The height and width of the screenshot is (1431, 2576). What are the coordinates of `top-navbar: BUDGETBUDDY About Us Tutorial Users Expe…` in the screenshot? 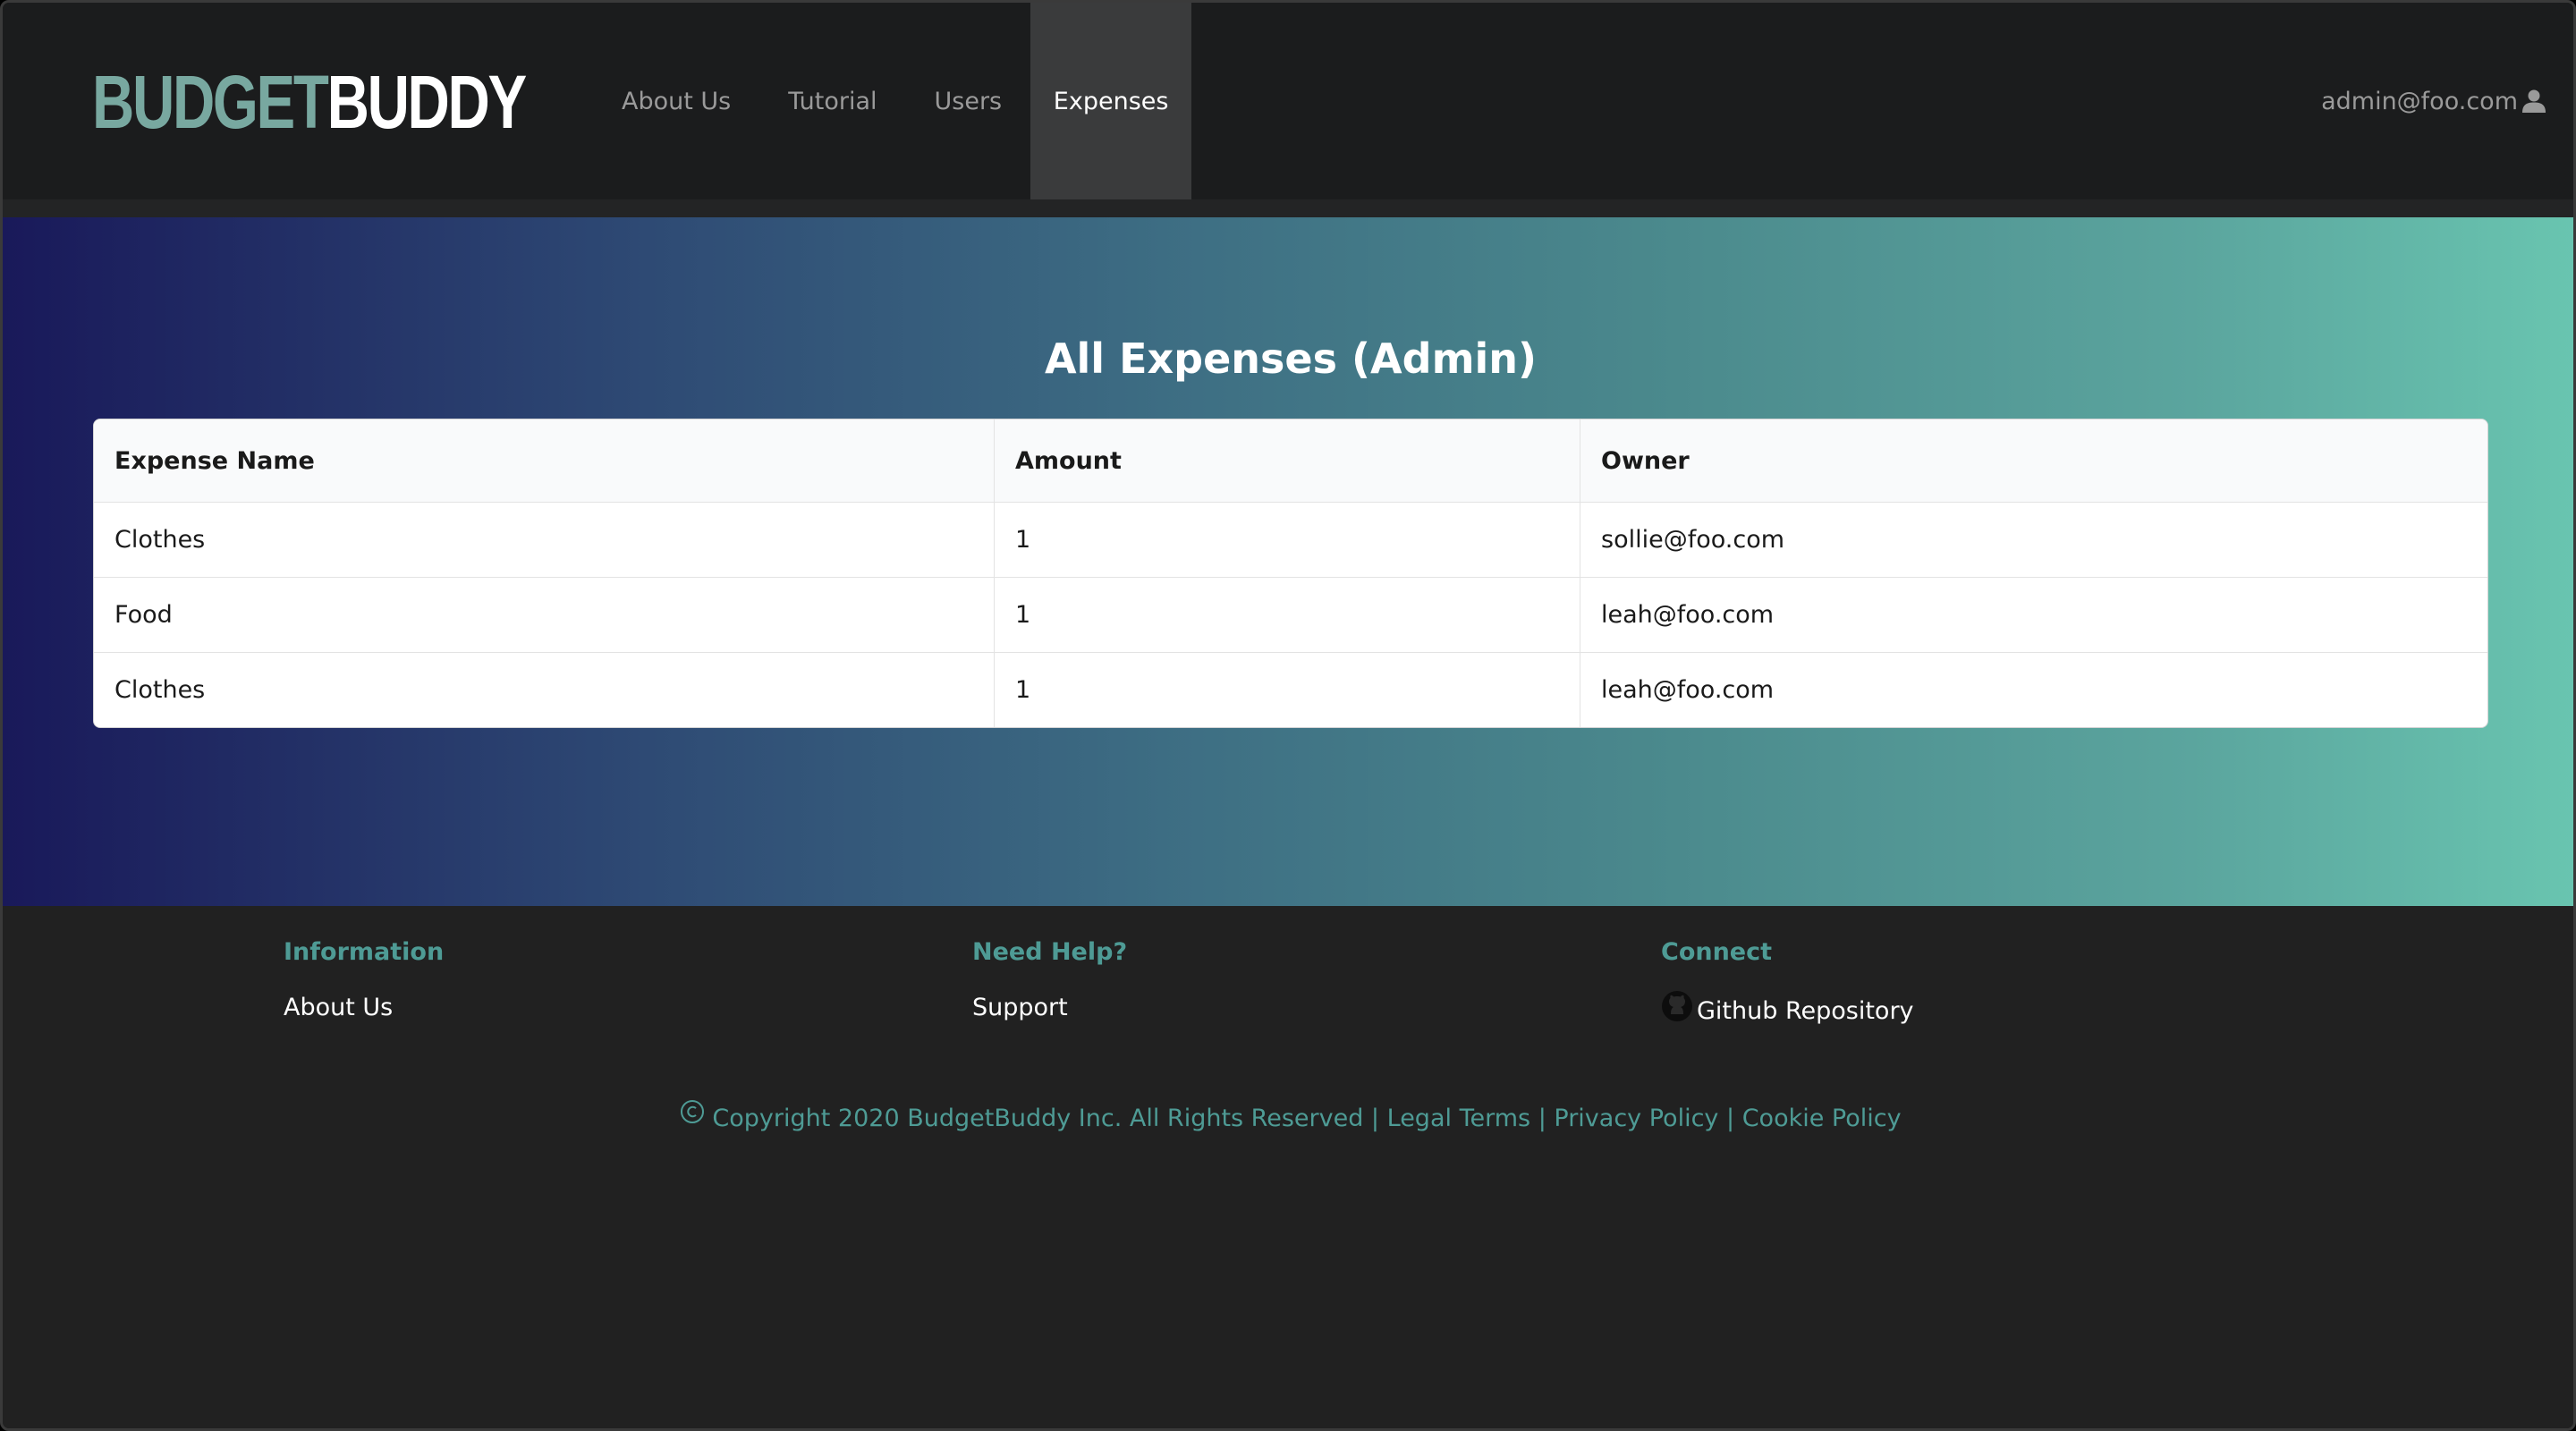 It's located at (1288, 110).